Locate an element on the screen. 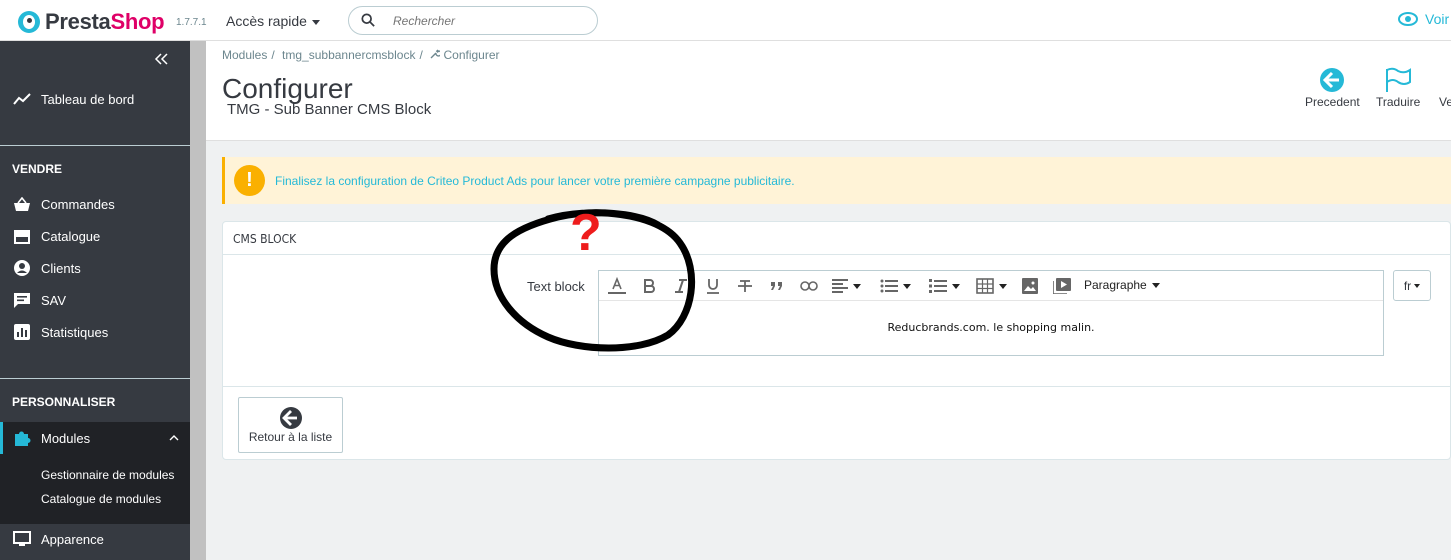 The image size is (1451, 560). account-circle-icon is located at coordinates (22, 268).